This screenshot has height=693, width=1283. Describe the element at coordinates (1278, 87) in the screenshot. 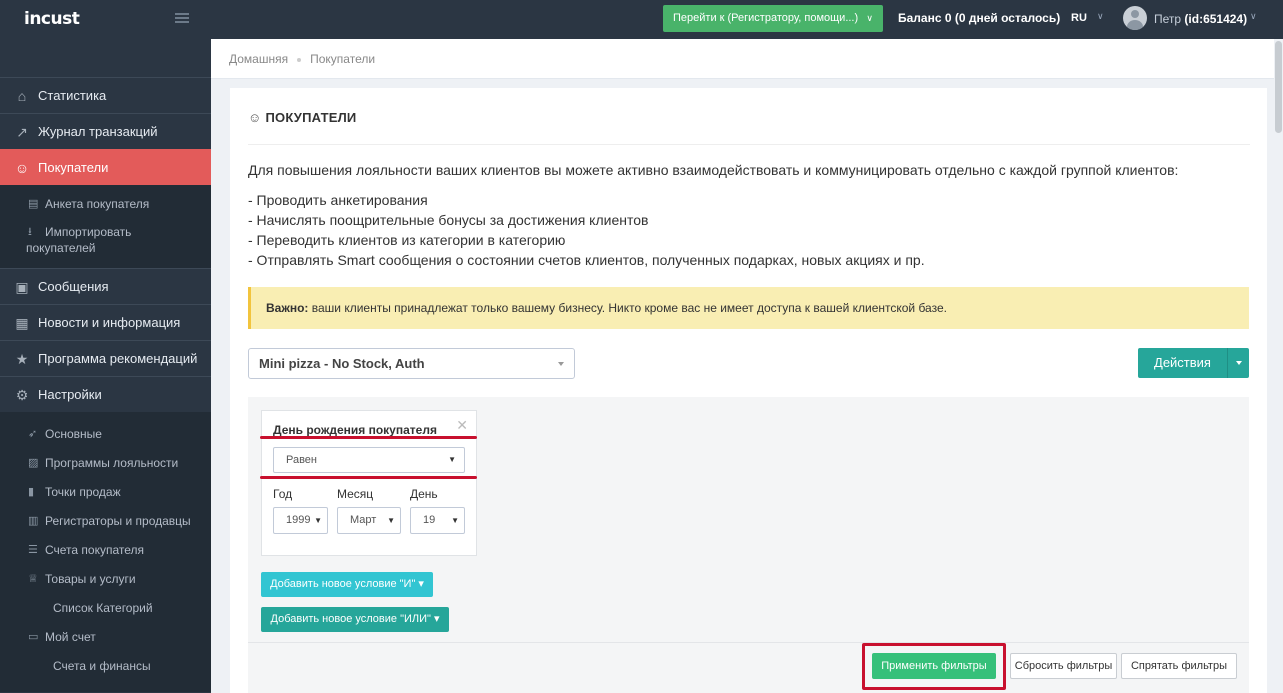

I see `scrollbar-thumb` at that location.